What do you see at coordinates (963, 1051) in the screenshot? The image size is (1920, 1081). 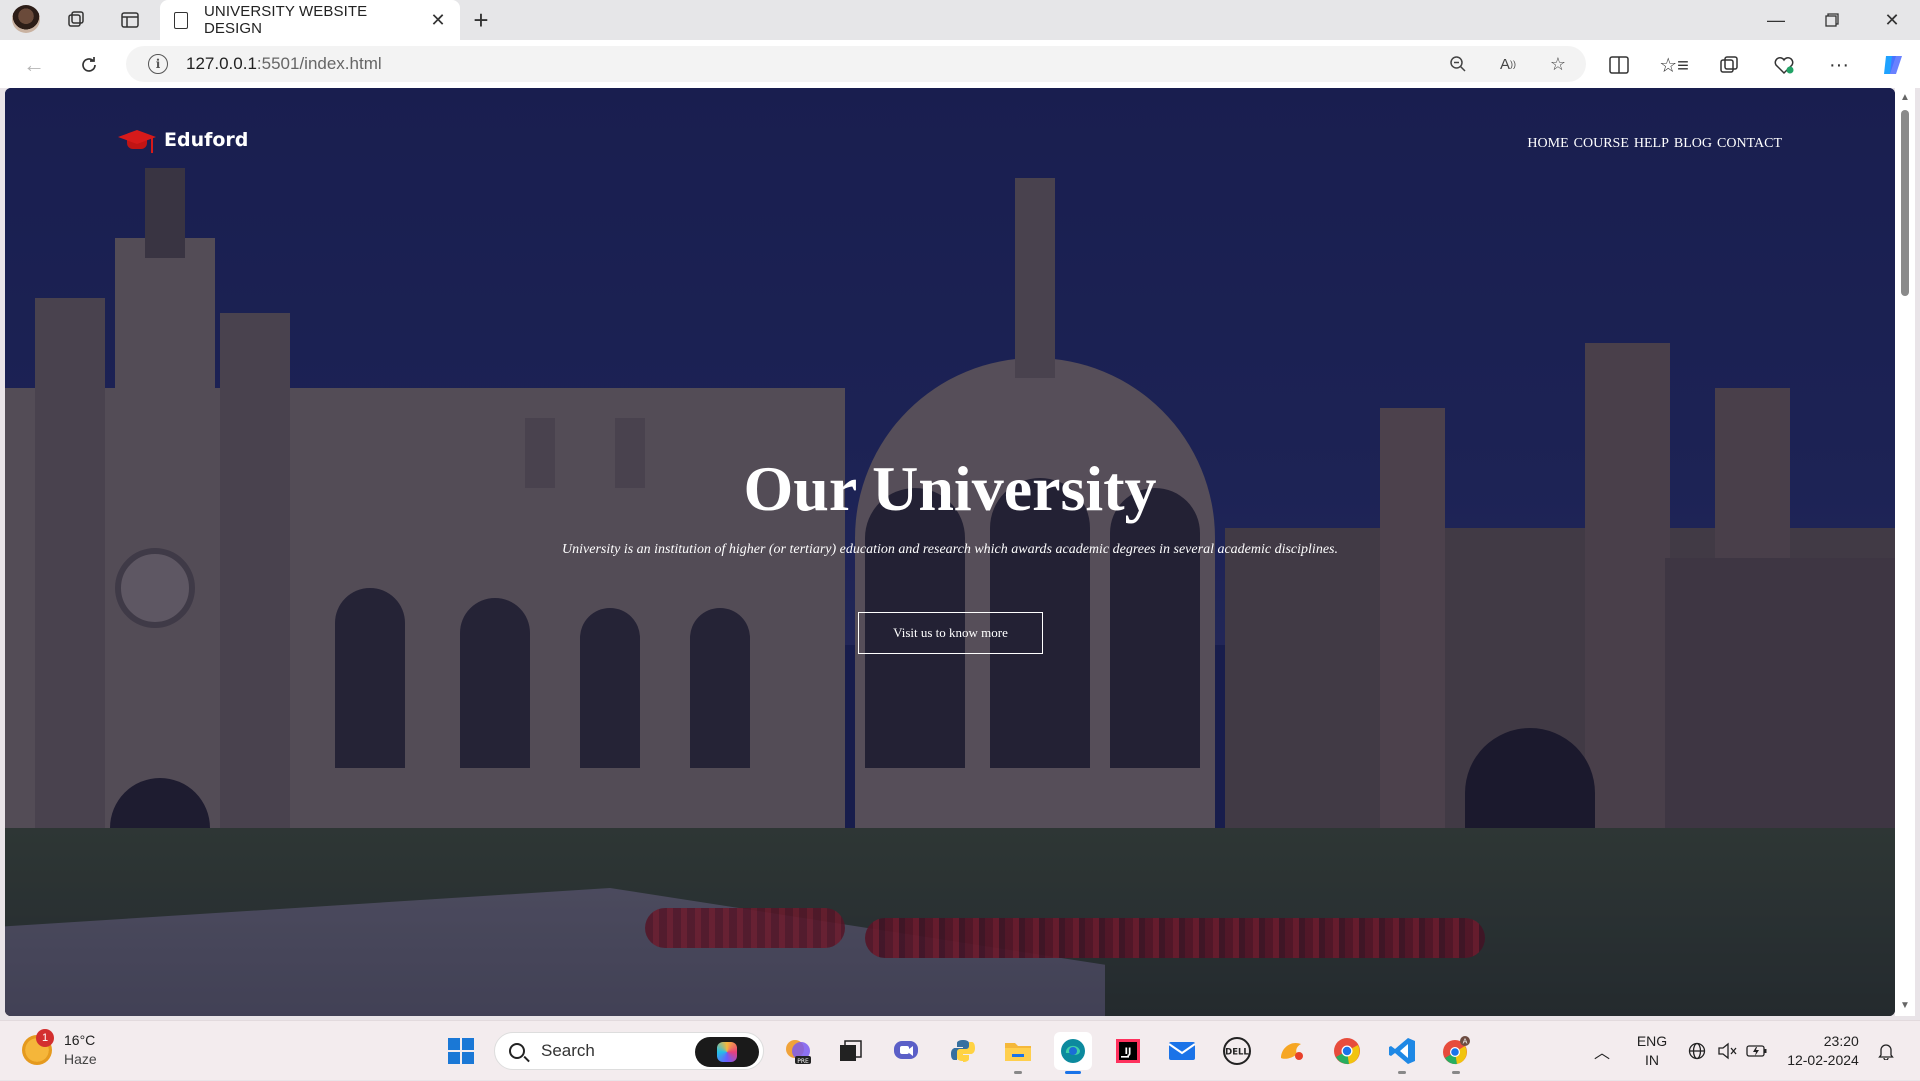 I see `python-app-icon` at bounding box center [963, 1051].